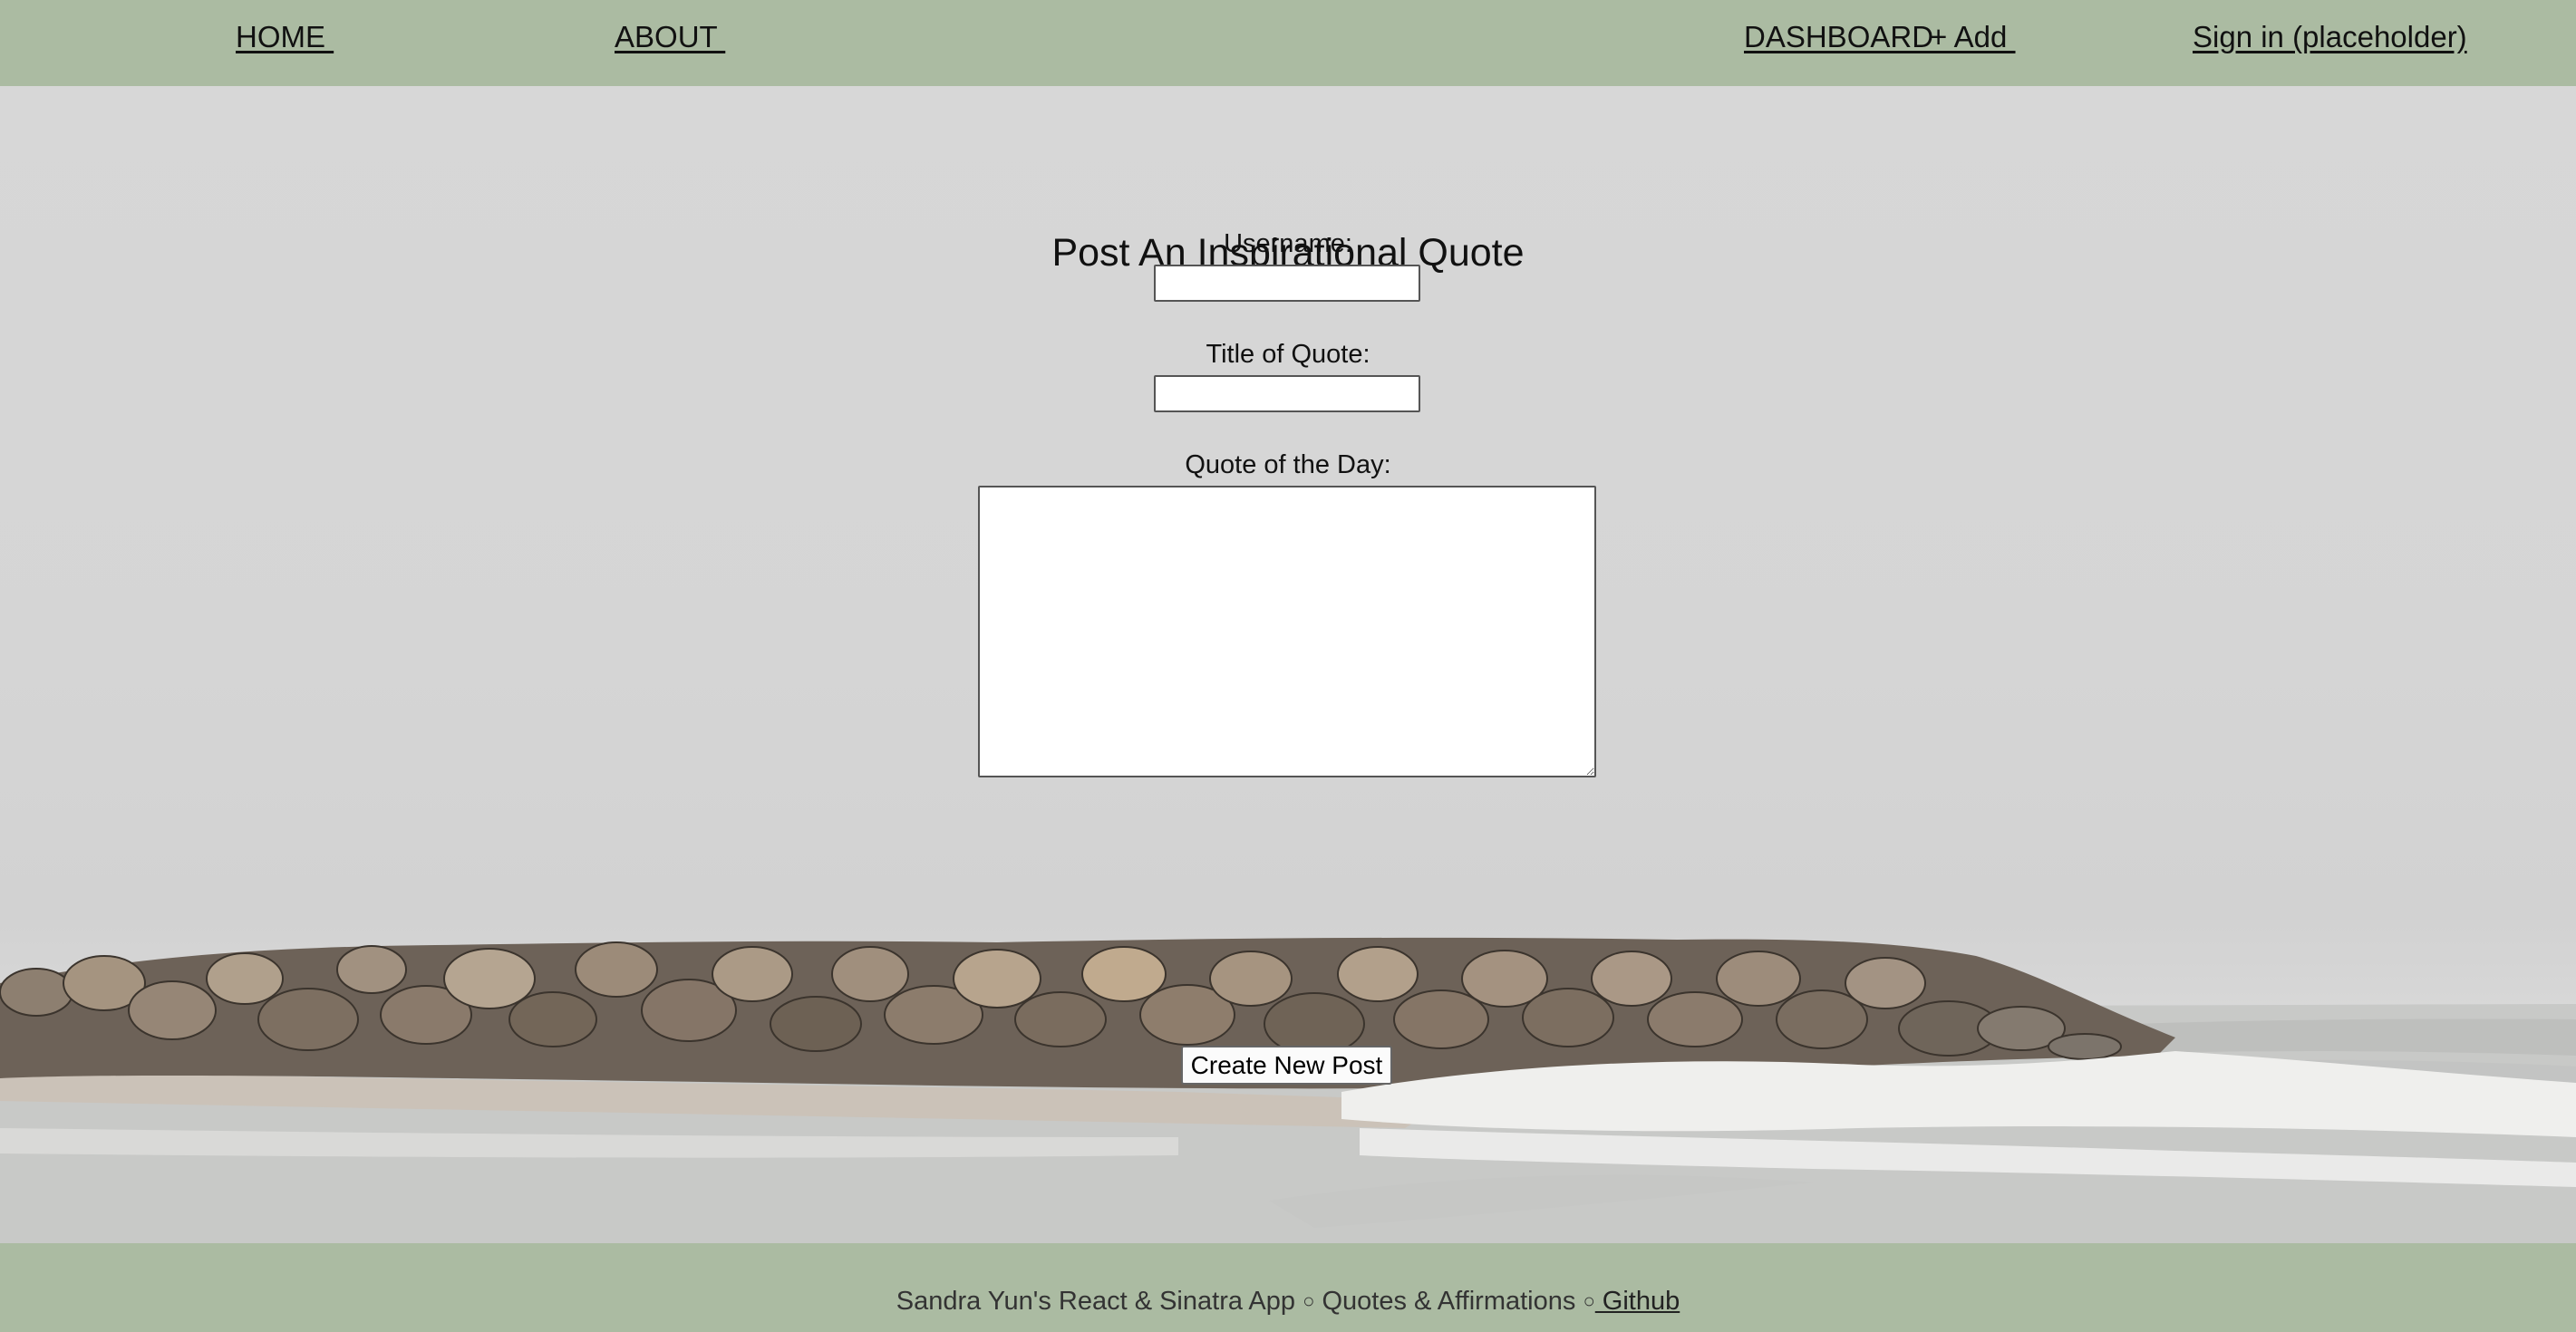 Image resolution: width=2576 pixels, height=1332 pixels. Describe the element at coordinates (1288, 464) in the screenshot. I see `quote-of-day-label: Quote of the Day:` at that location.